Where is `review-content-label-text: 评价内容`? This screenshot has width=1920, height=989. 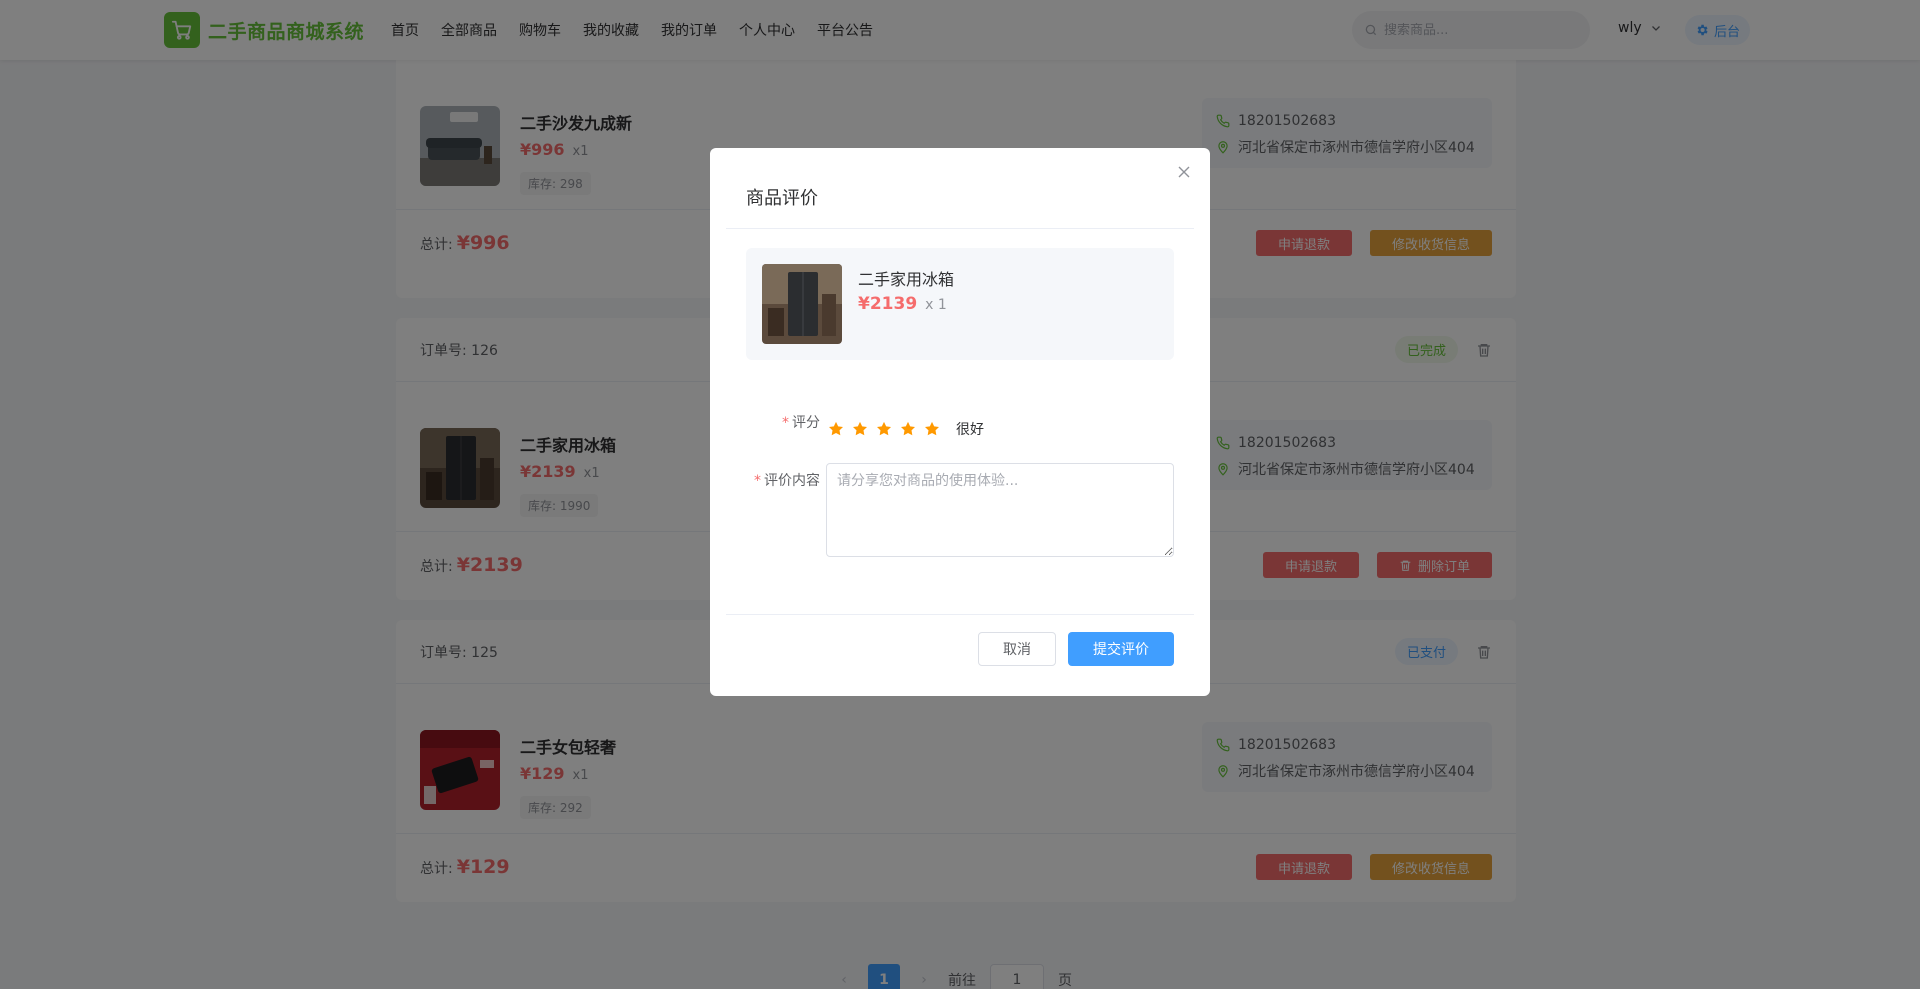 review-content-label-text: 评价内容 is located at coordinates (792, 481).